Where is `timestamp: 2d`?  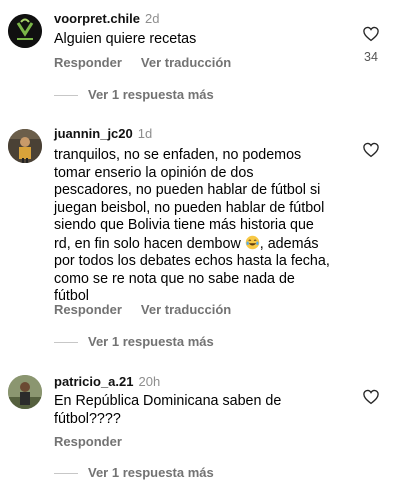 timestamp: 2d is located at coordinates (152, 18).